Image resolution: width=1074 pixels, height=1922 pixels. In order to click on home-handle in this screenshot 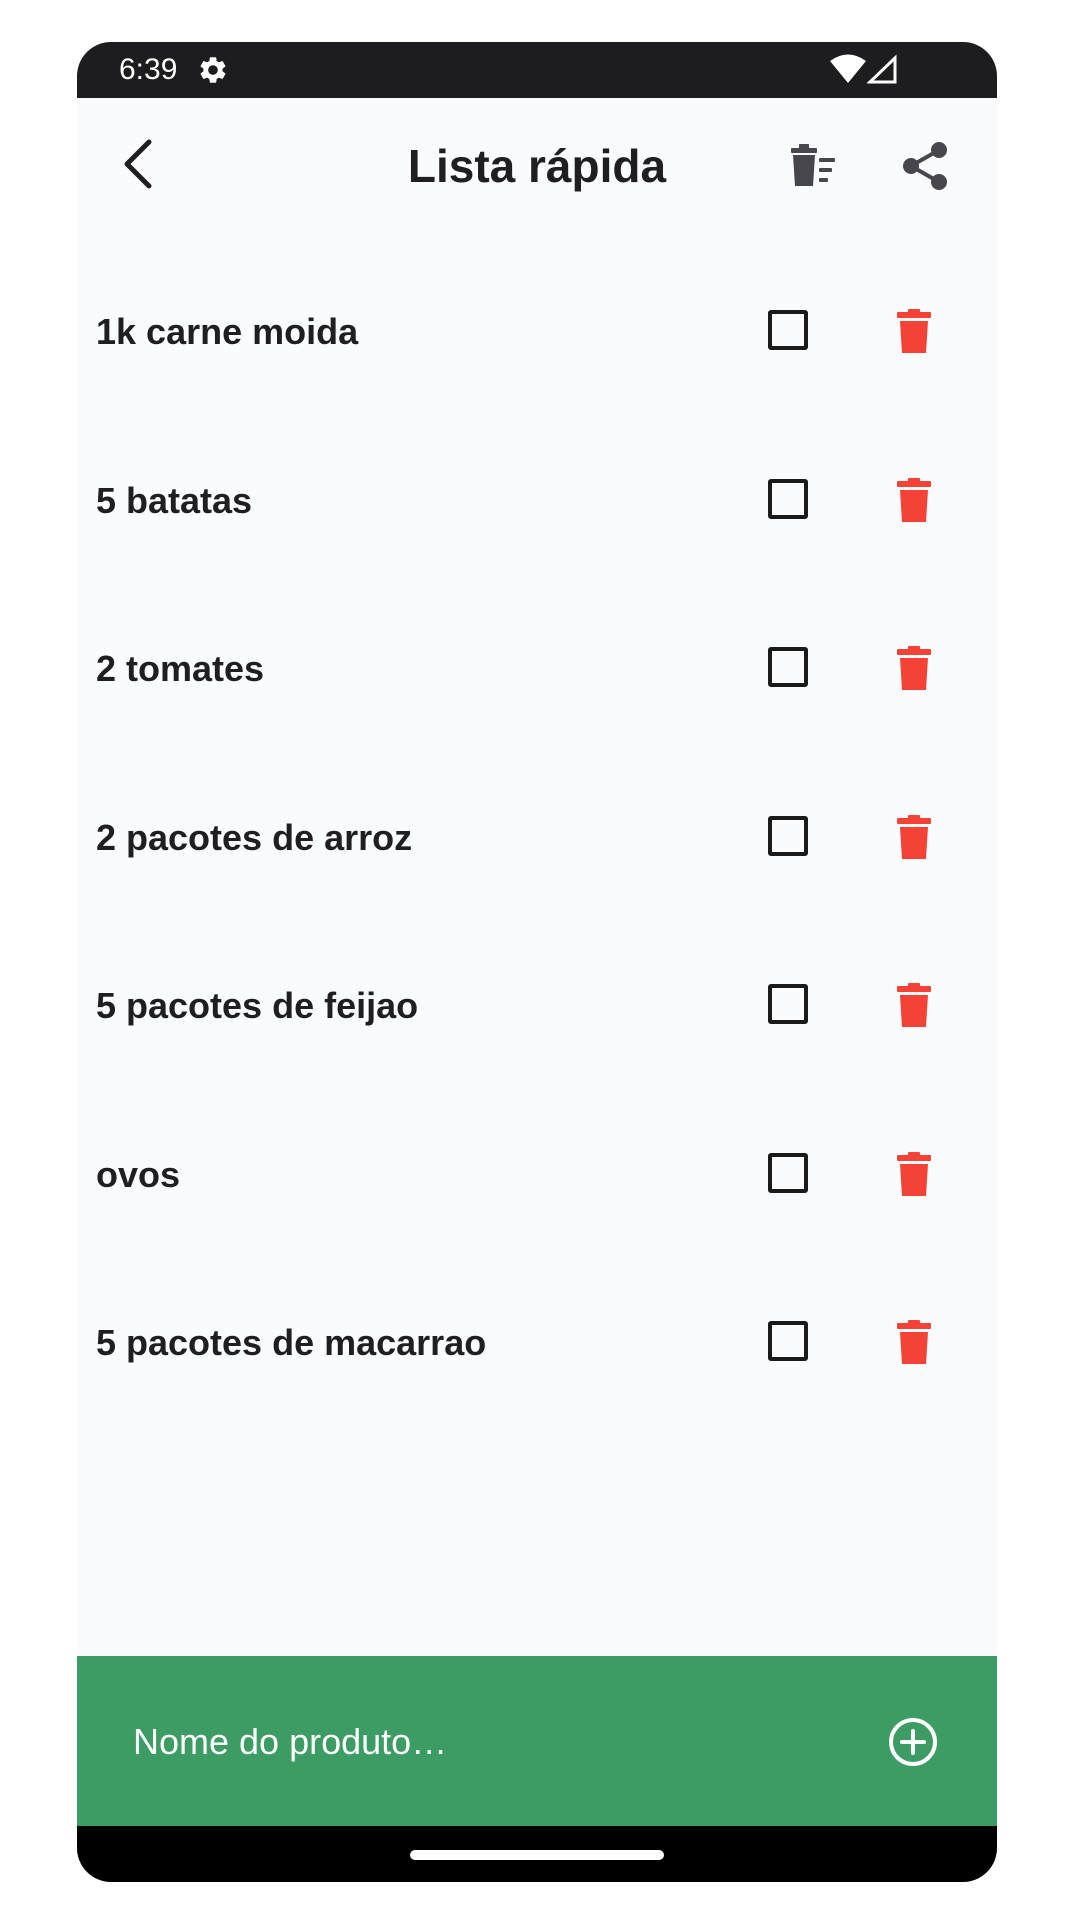, I will do `click(537, 1855)`.